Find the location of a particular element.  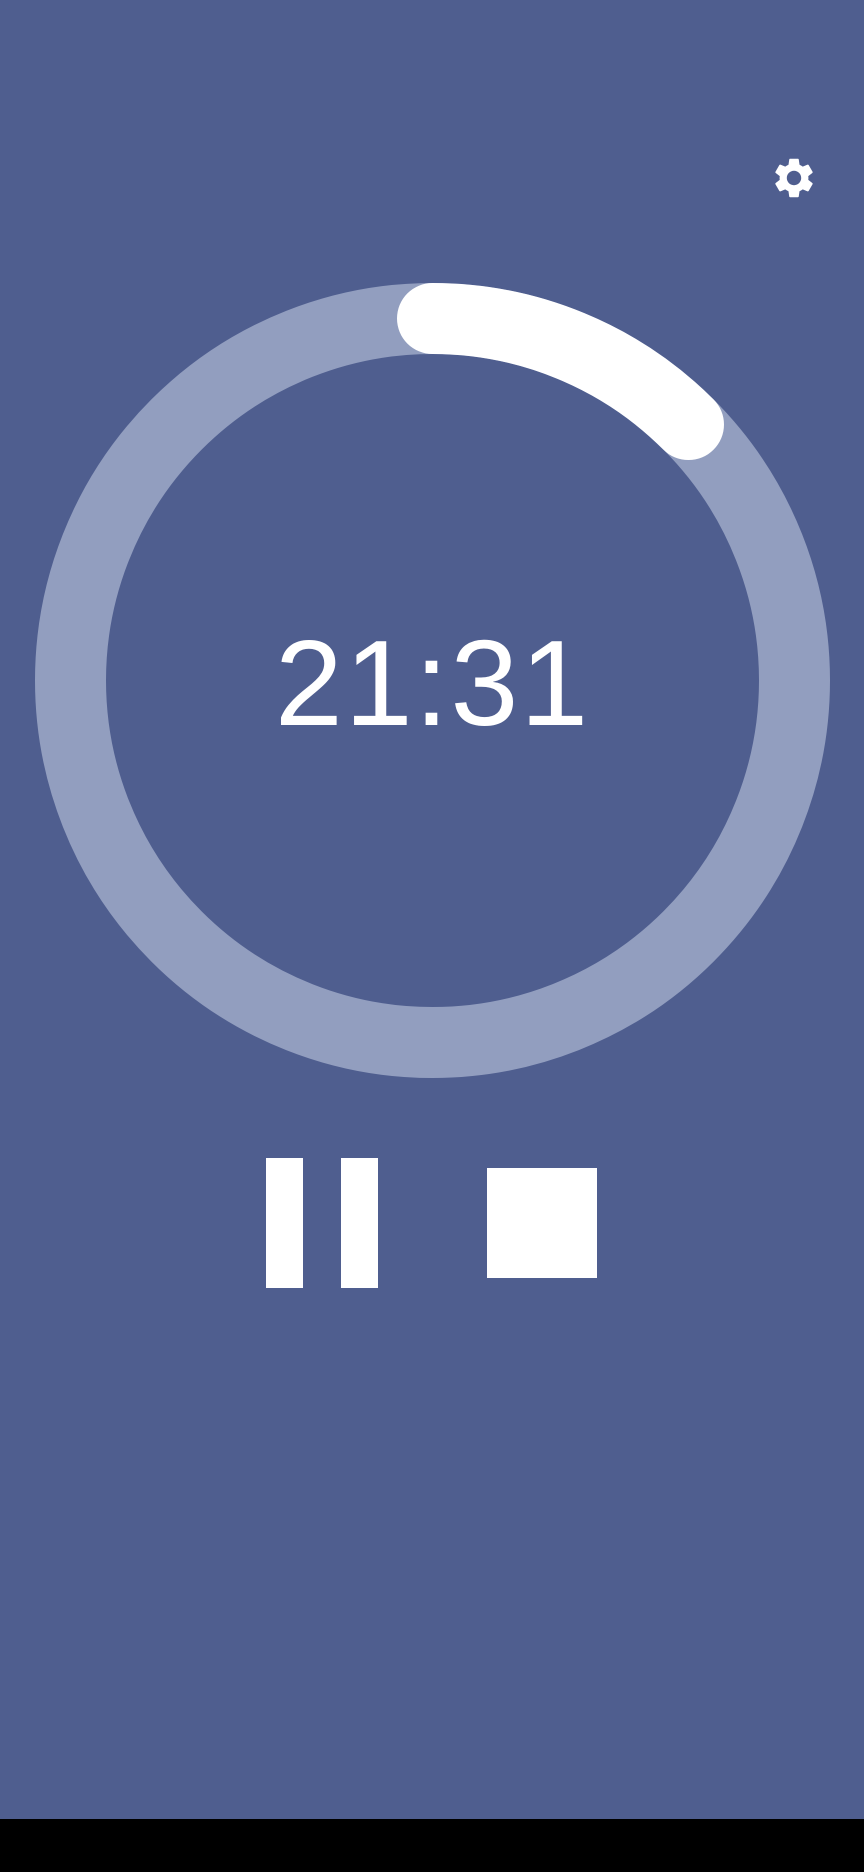

stop-icon is located at coordinates (542, 1223).